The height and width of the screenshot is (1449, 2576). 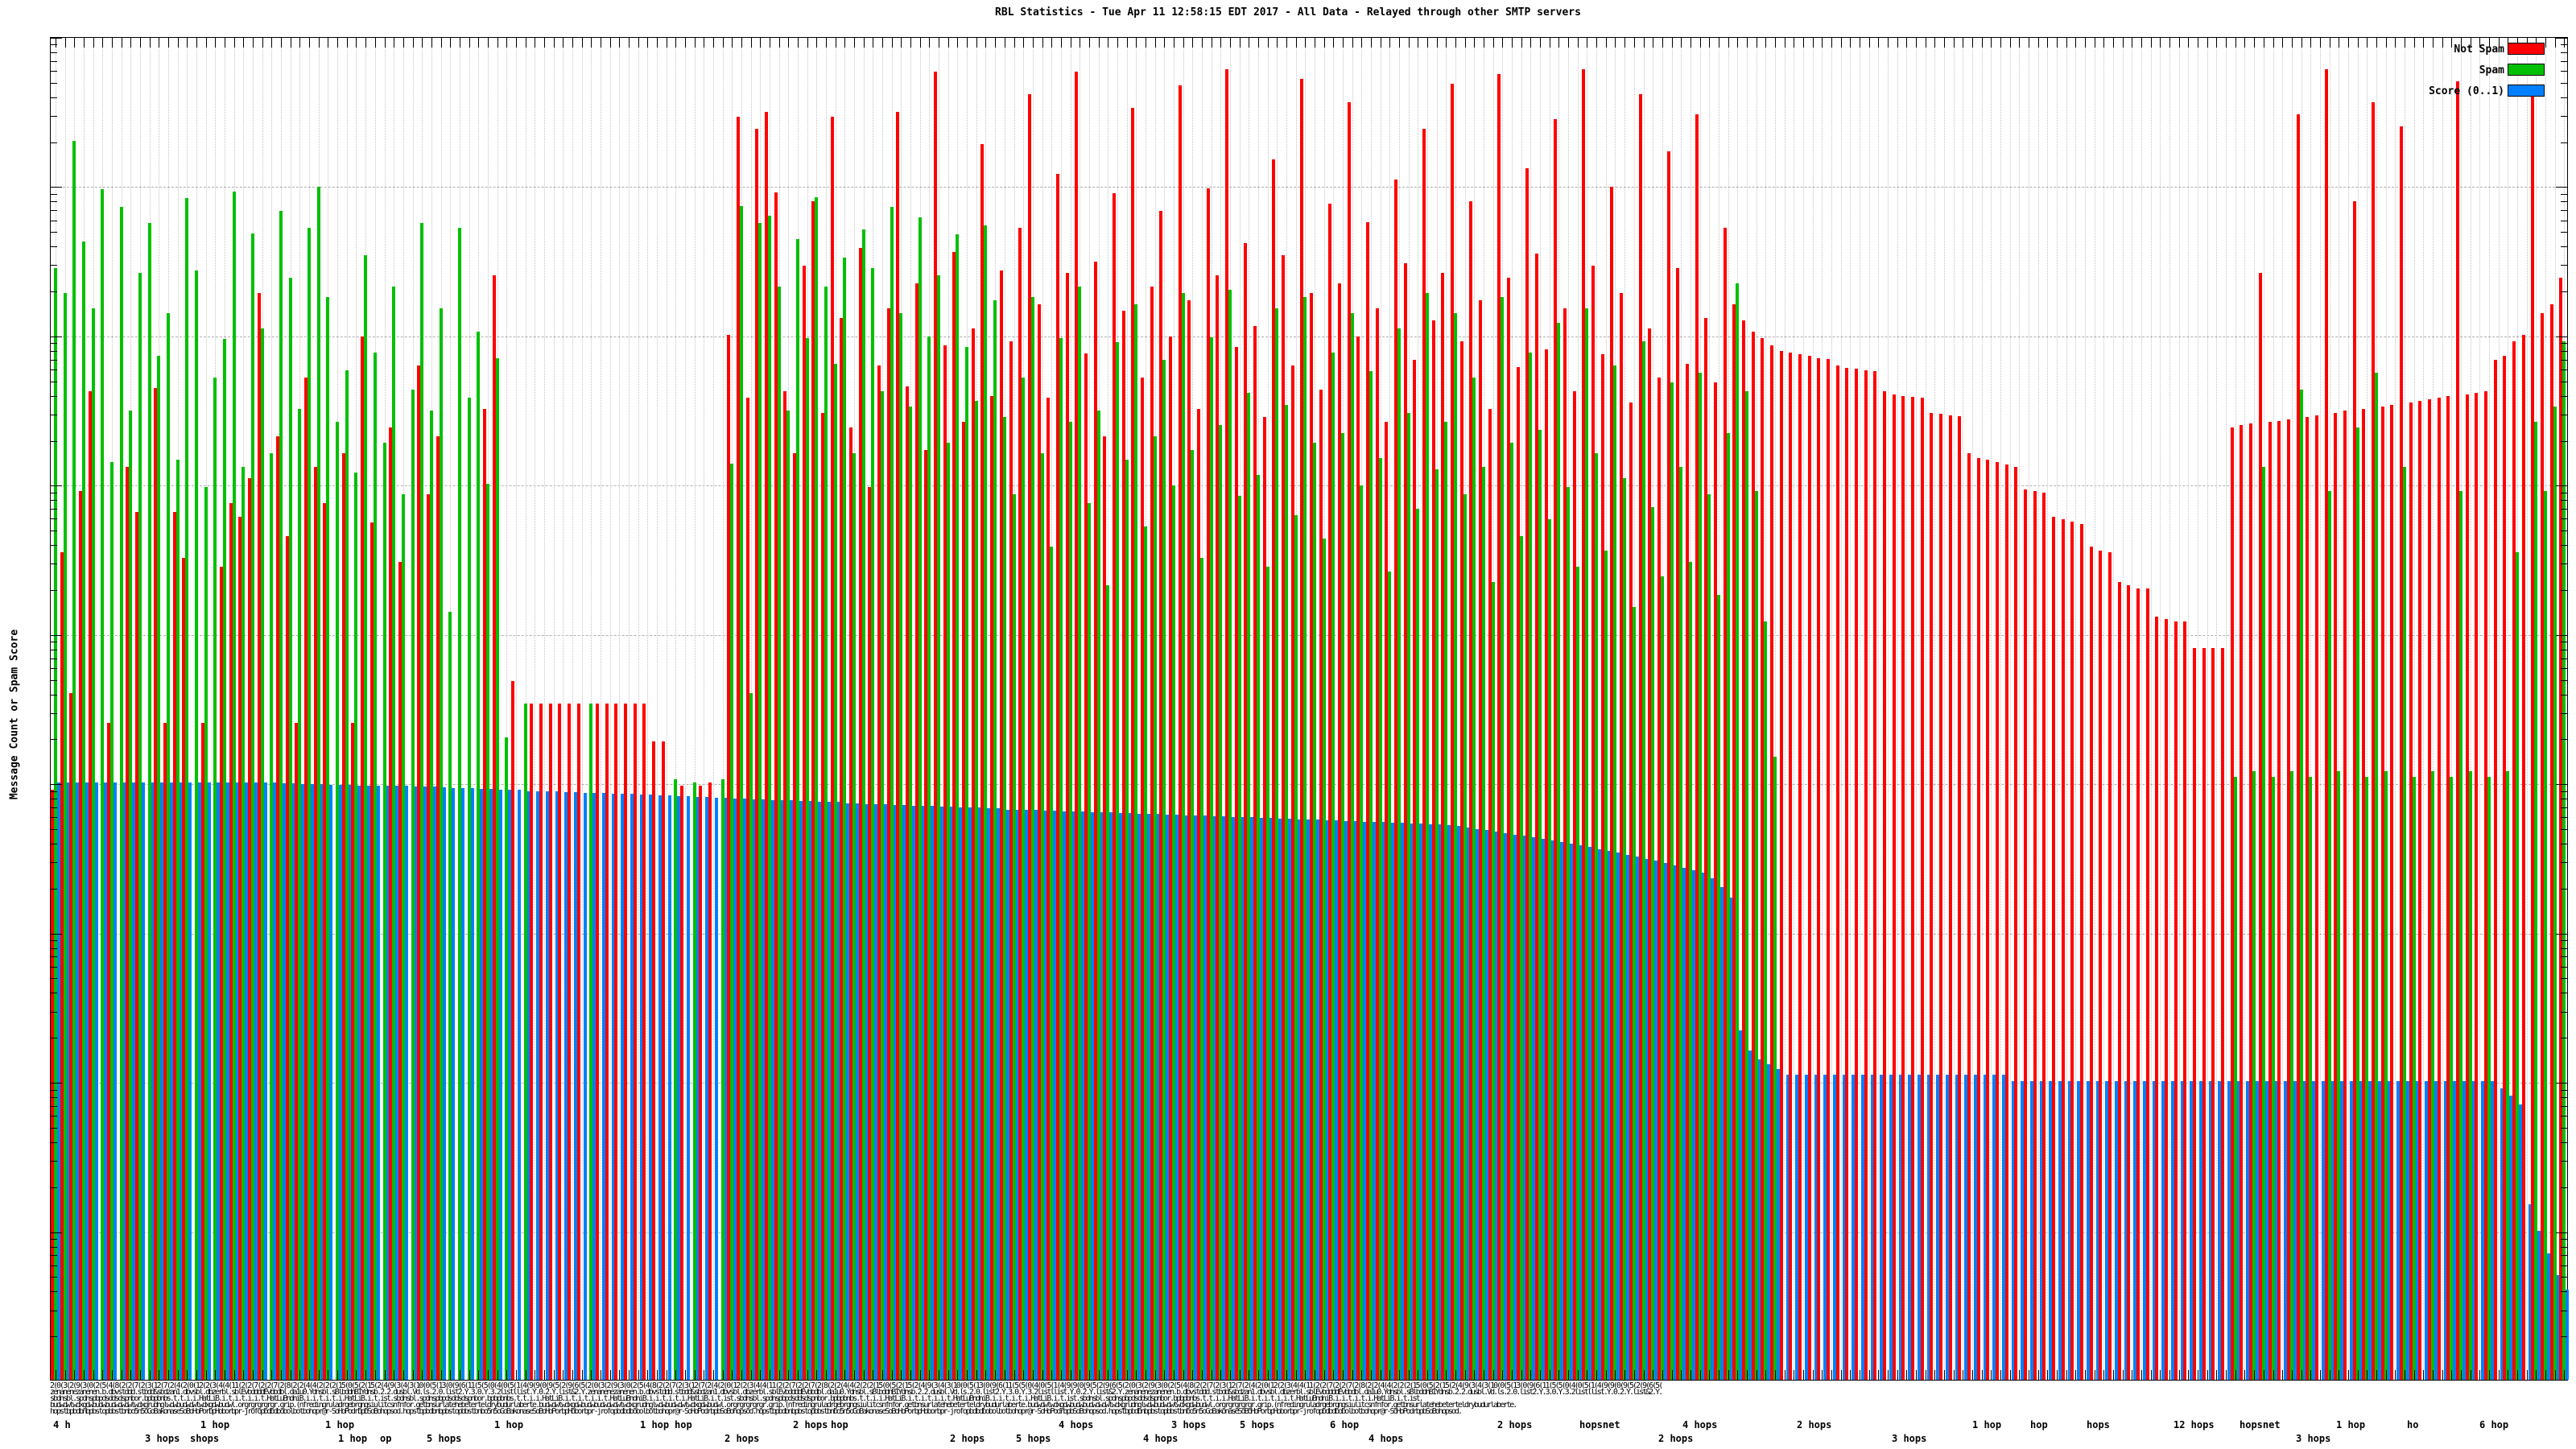 What do you see at coordinates (1309, 187) in the screenshot?
I see `h-gridline` at bounding box center [1309, 187].